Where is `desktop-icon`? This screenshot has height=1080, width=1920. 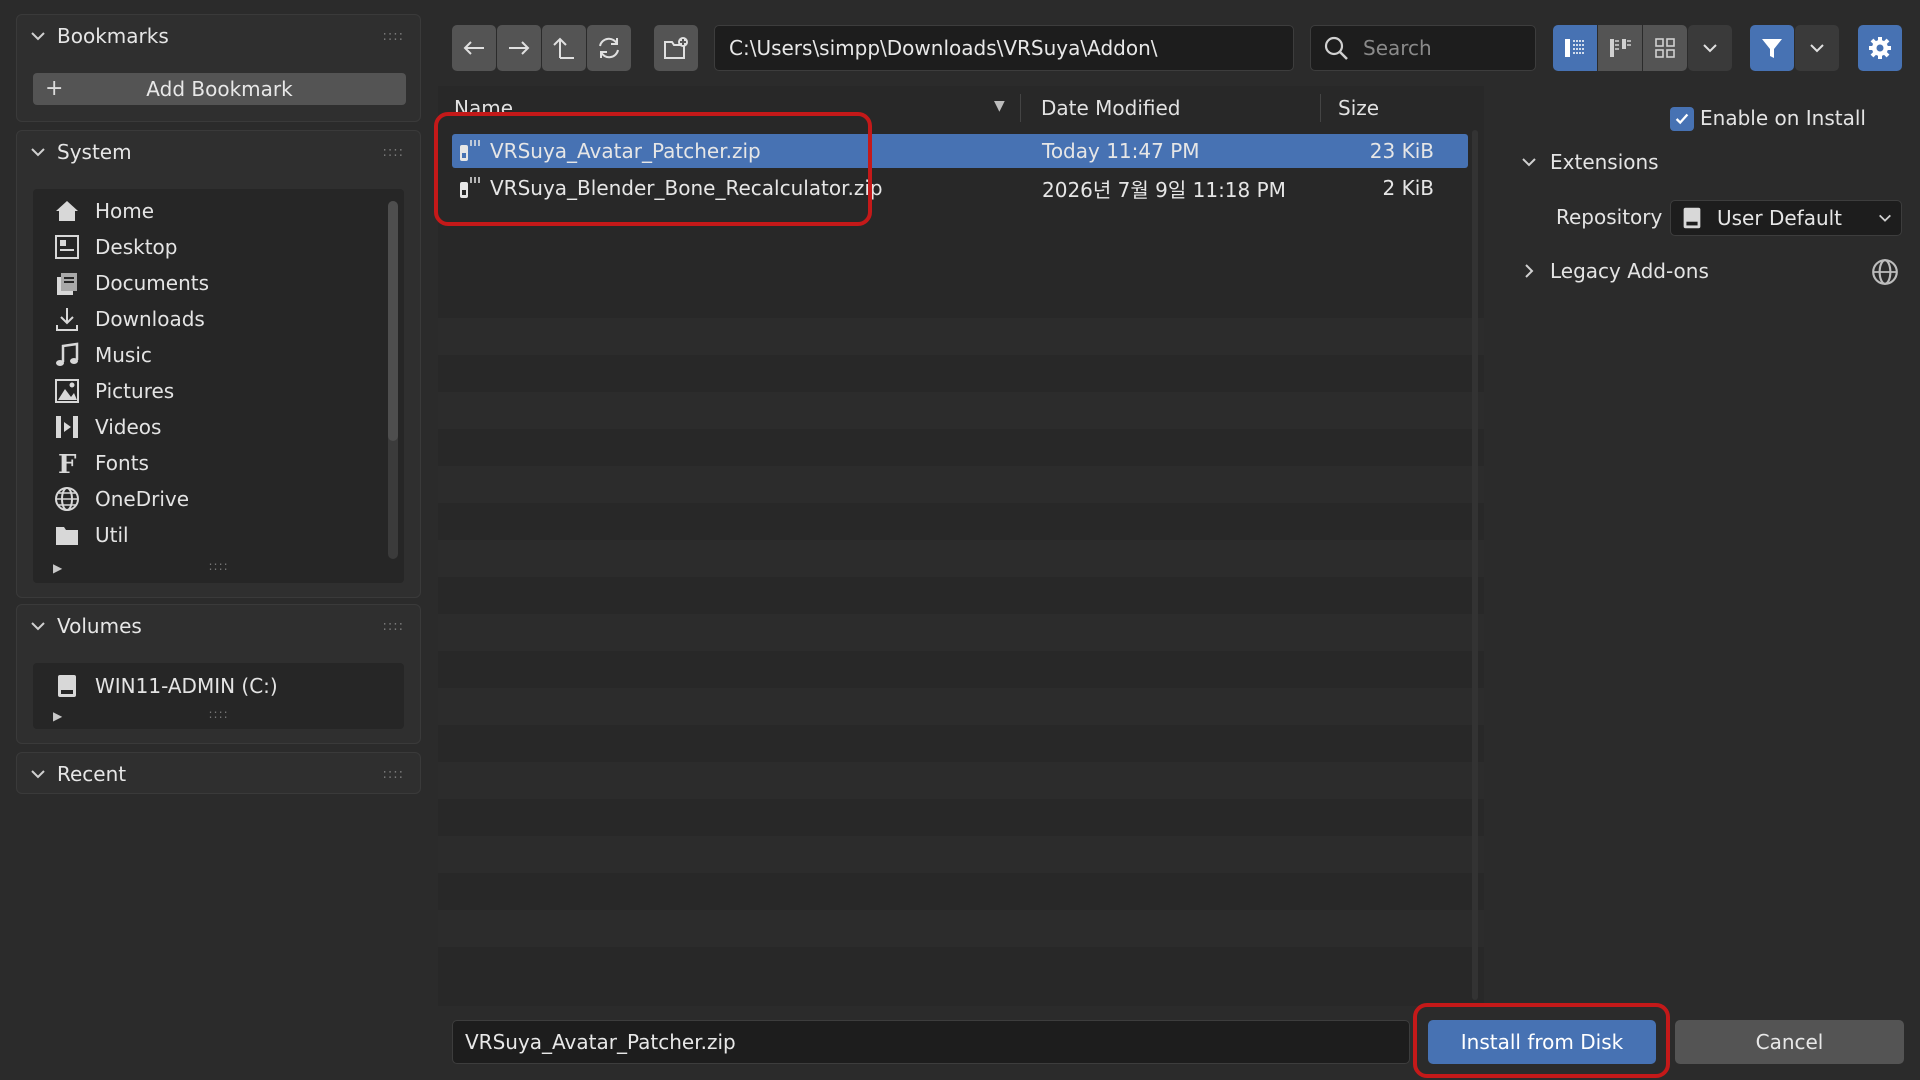
desktop-icon is located at coordinates (67, 247).